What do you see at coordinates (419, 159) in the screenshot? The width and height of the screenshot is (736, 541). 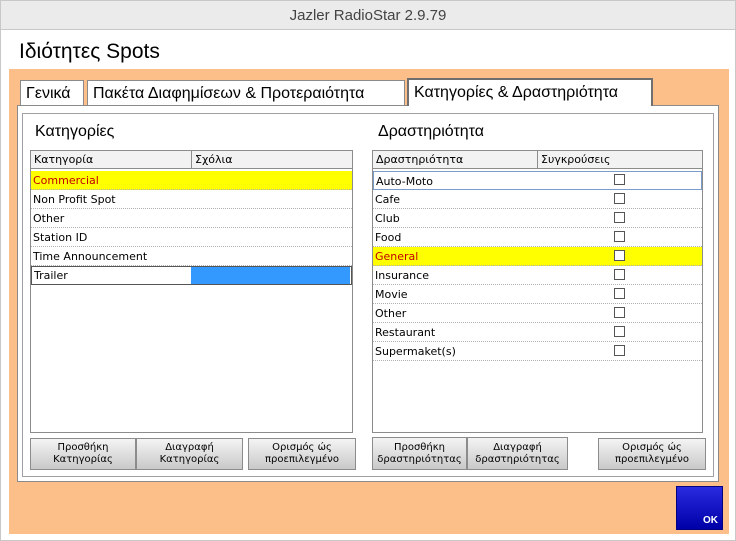 I see `column-header-activity: Δραστηριότητα` at bounding box center [419, 159].